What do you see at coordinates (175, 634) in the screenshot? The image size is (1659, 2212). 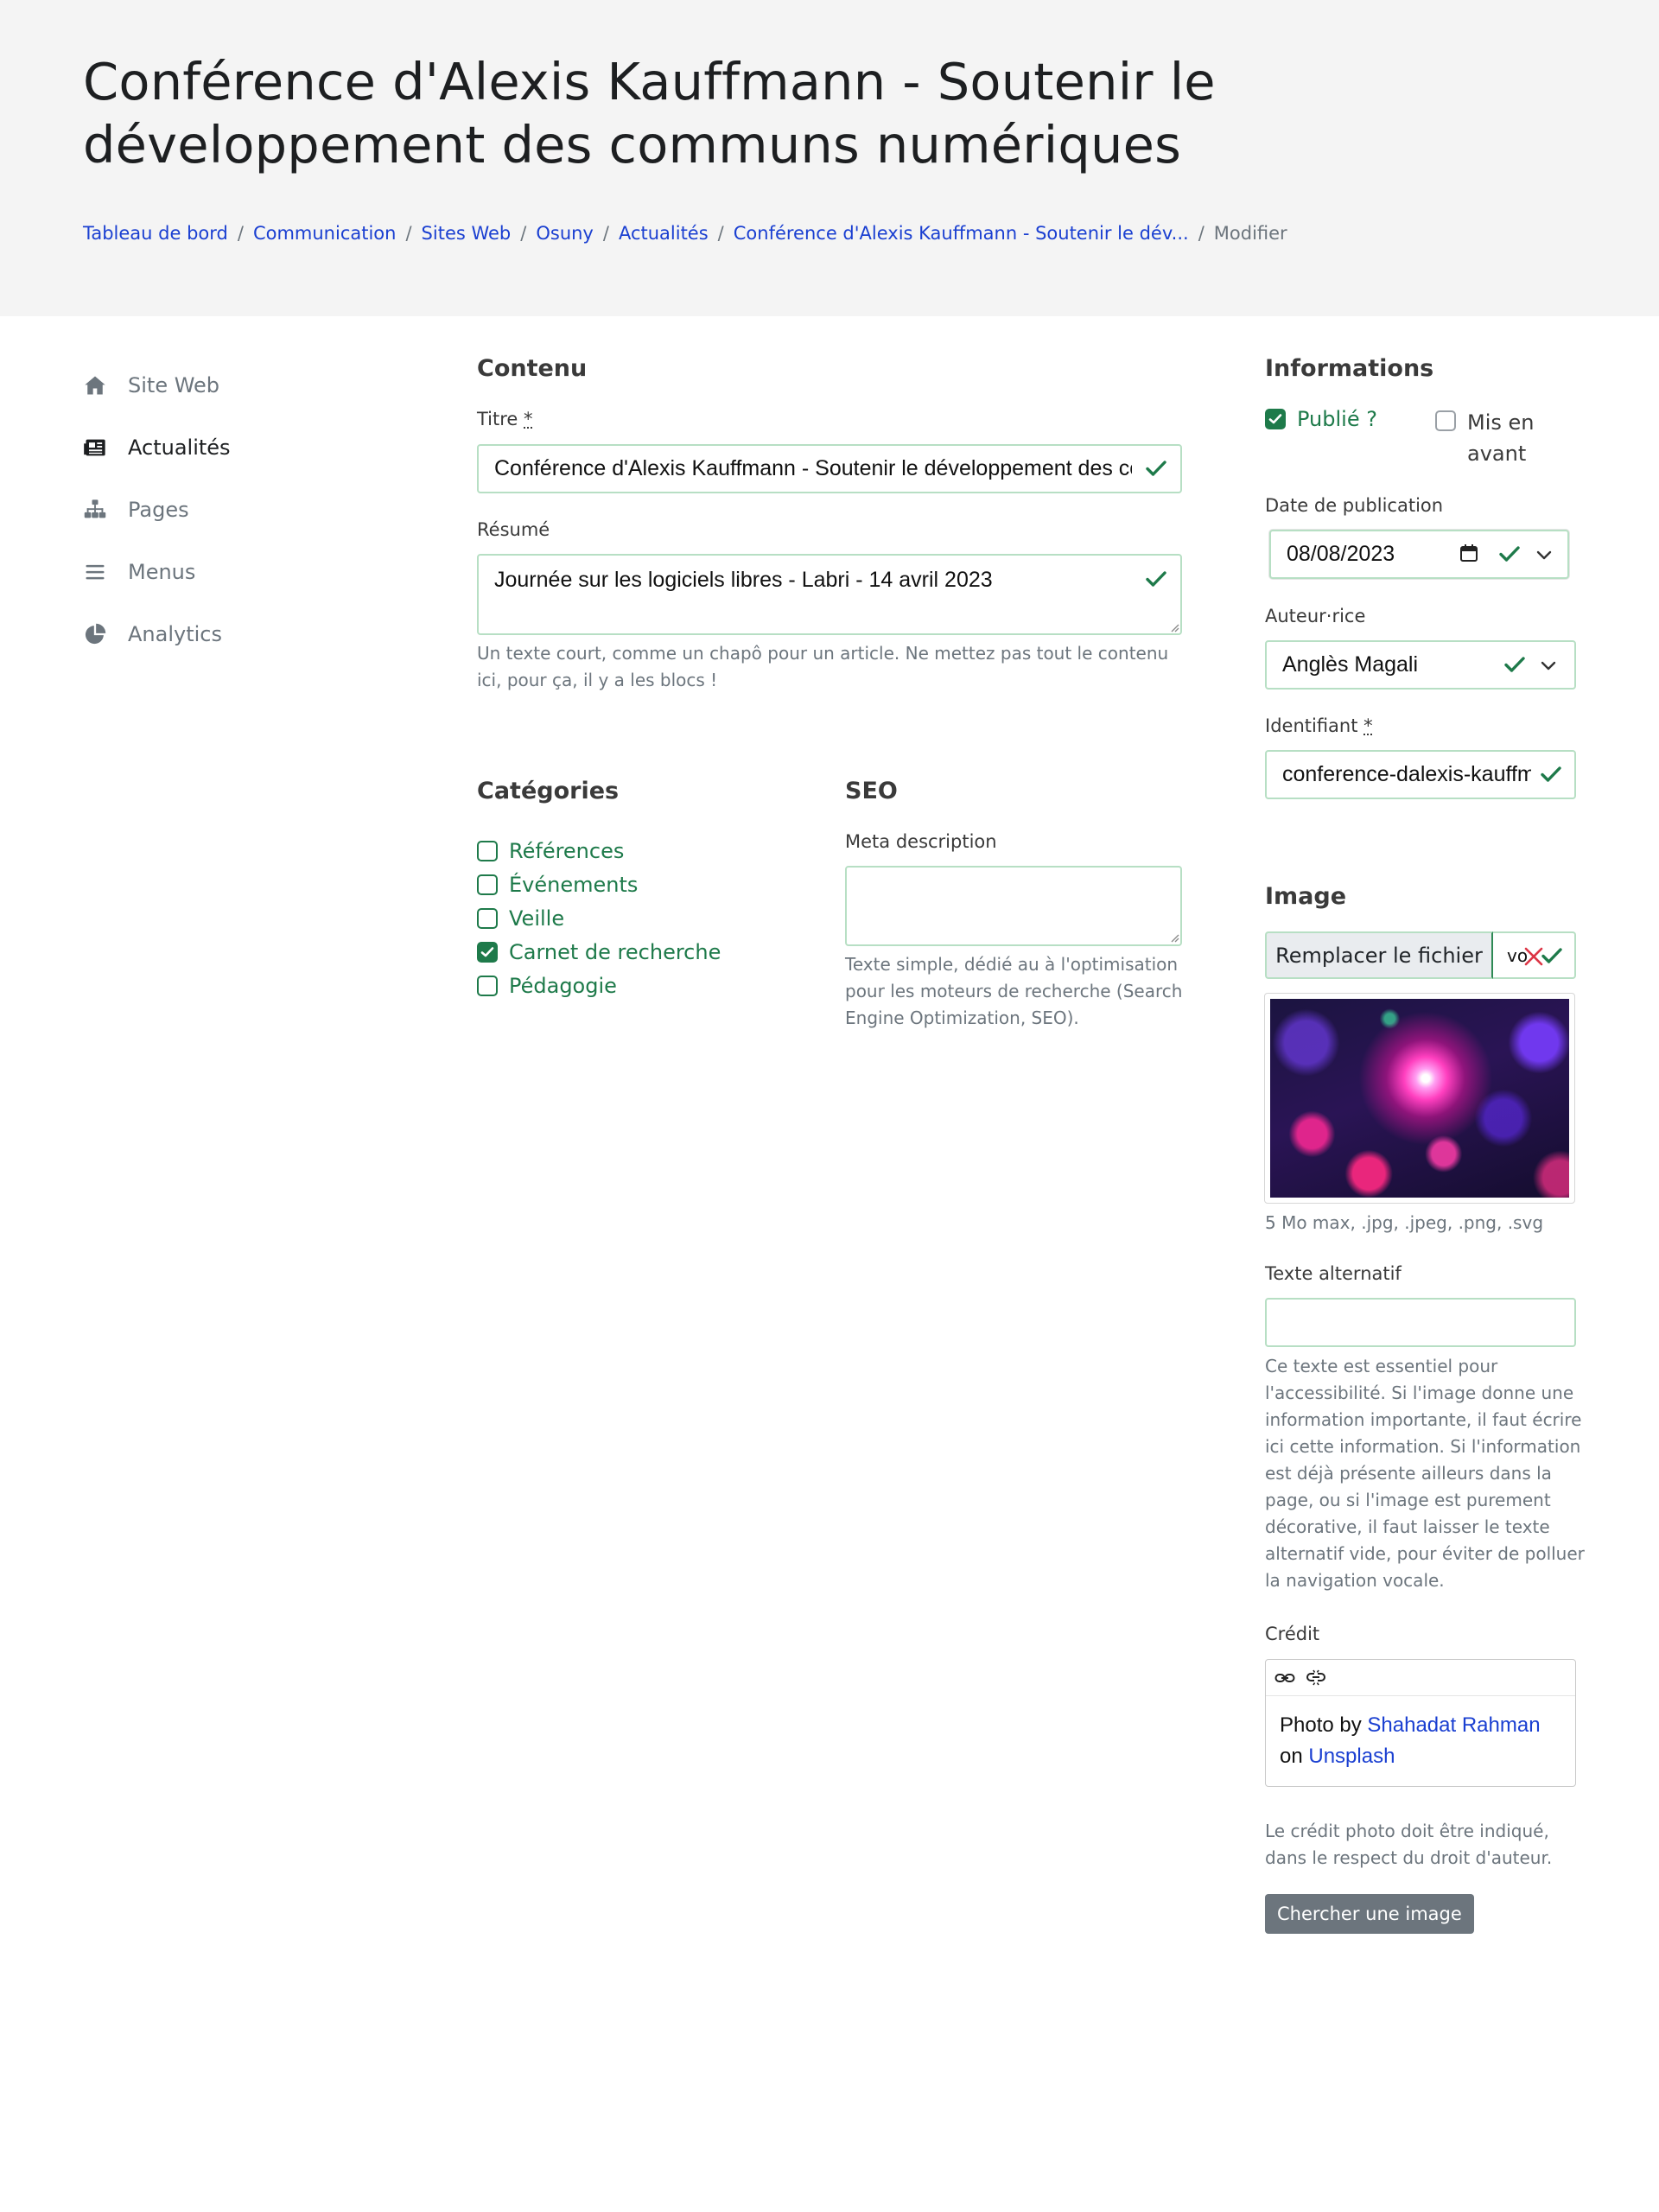 I see `sidebar-item-label: Analytics` at bounding box center [175, 634].